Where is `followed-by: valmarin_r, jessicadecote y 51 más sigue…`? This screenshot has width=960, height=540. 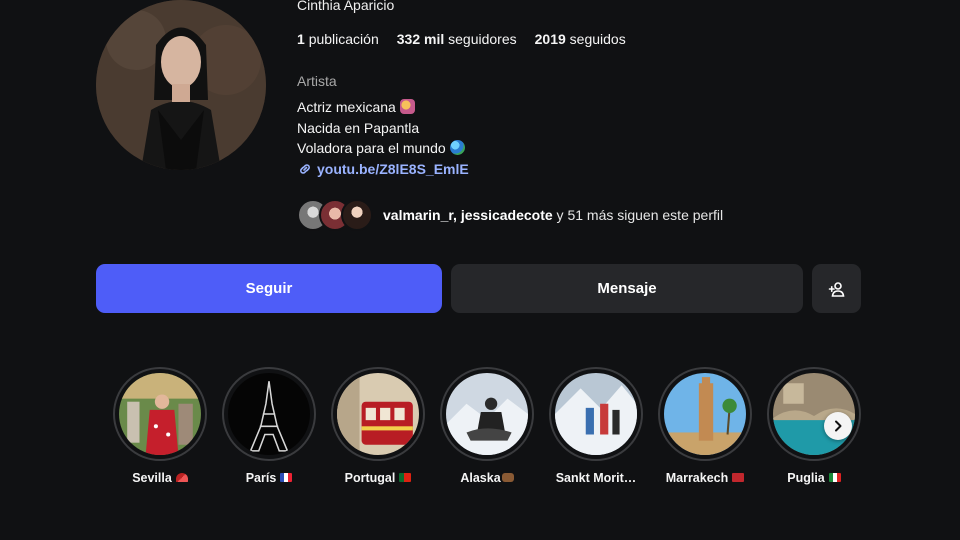
followed-by: valmarin_r, jessicadecote y 51 más sigue… is located at coordinates (510, 215).